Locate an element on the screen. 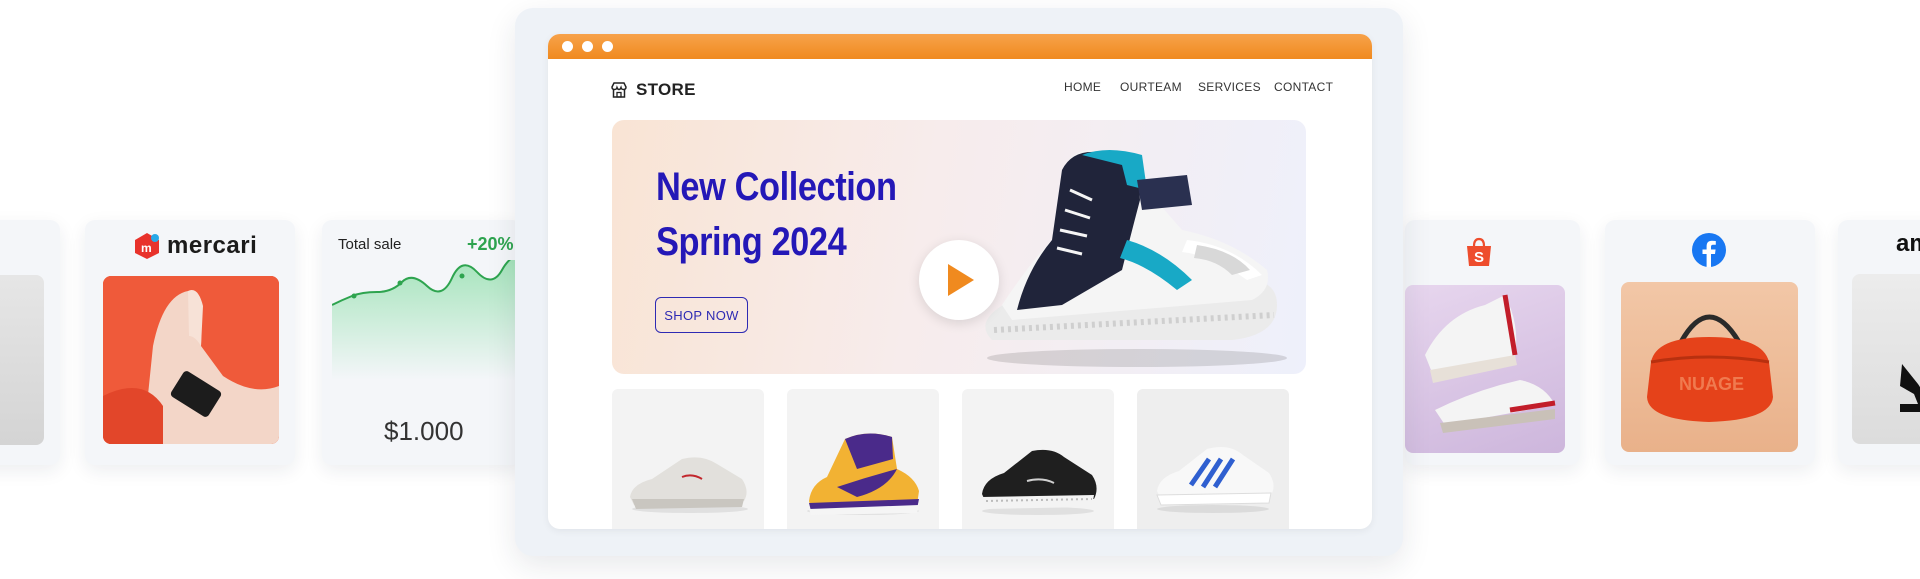 Image resolution: width=1920 pixels, height=579 pixels. shopee-bag-icon: S is located at coordinates (1479, 251).